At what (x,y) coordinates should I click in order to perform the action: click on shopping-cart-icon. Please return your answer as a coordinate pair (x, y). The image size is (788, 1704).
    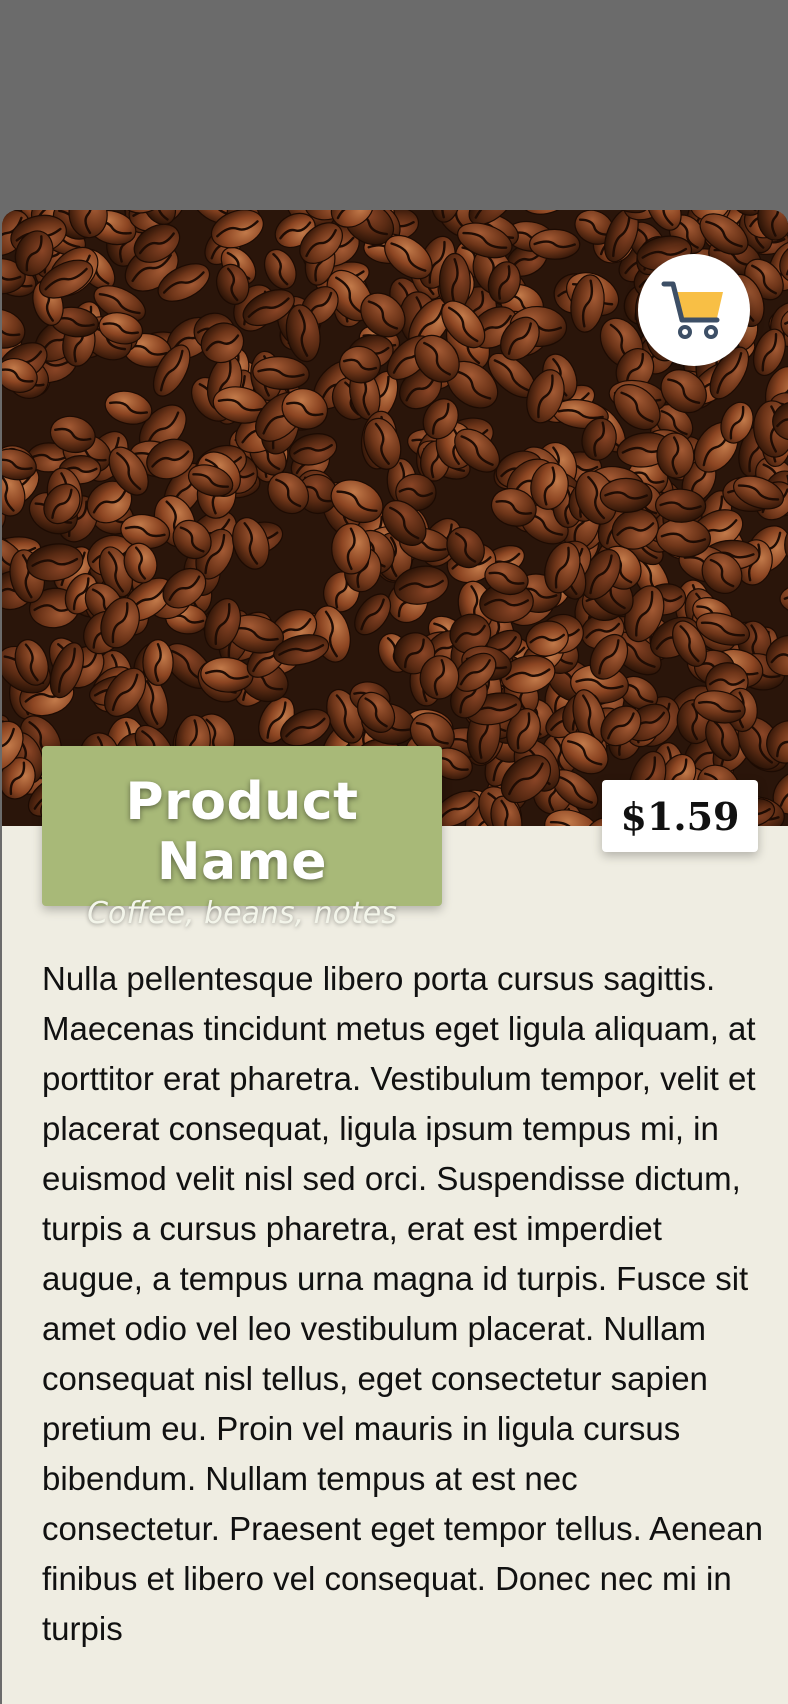
    Looking at the image, I should click on (692, 310).